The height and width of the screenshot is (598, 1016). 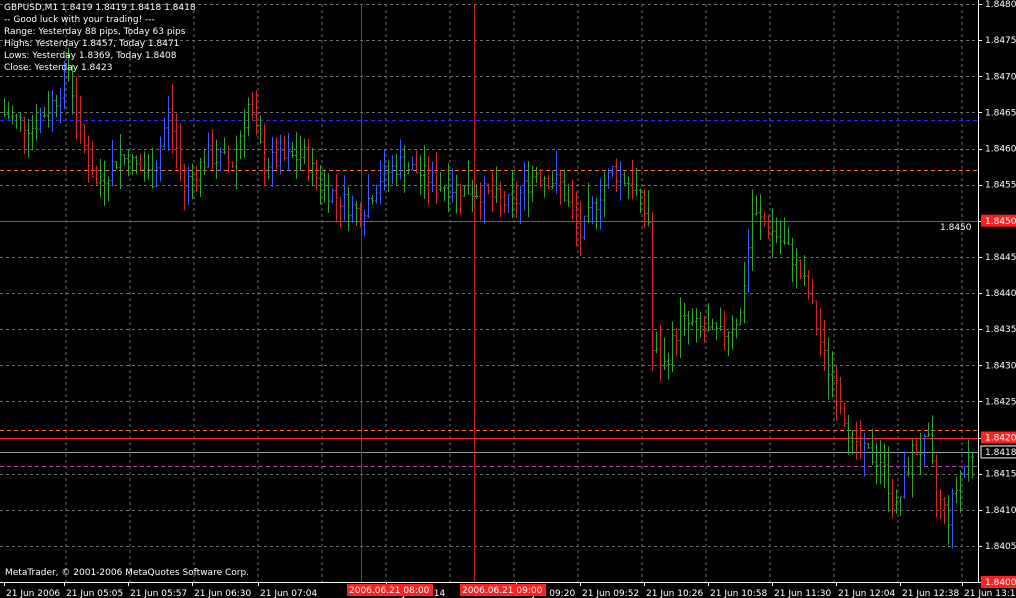 What do you see at coordinates (1000, 186) in the screenshot?
I see `y-tick-label: 1.8455` at bounding box center [1000, 186].